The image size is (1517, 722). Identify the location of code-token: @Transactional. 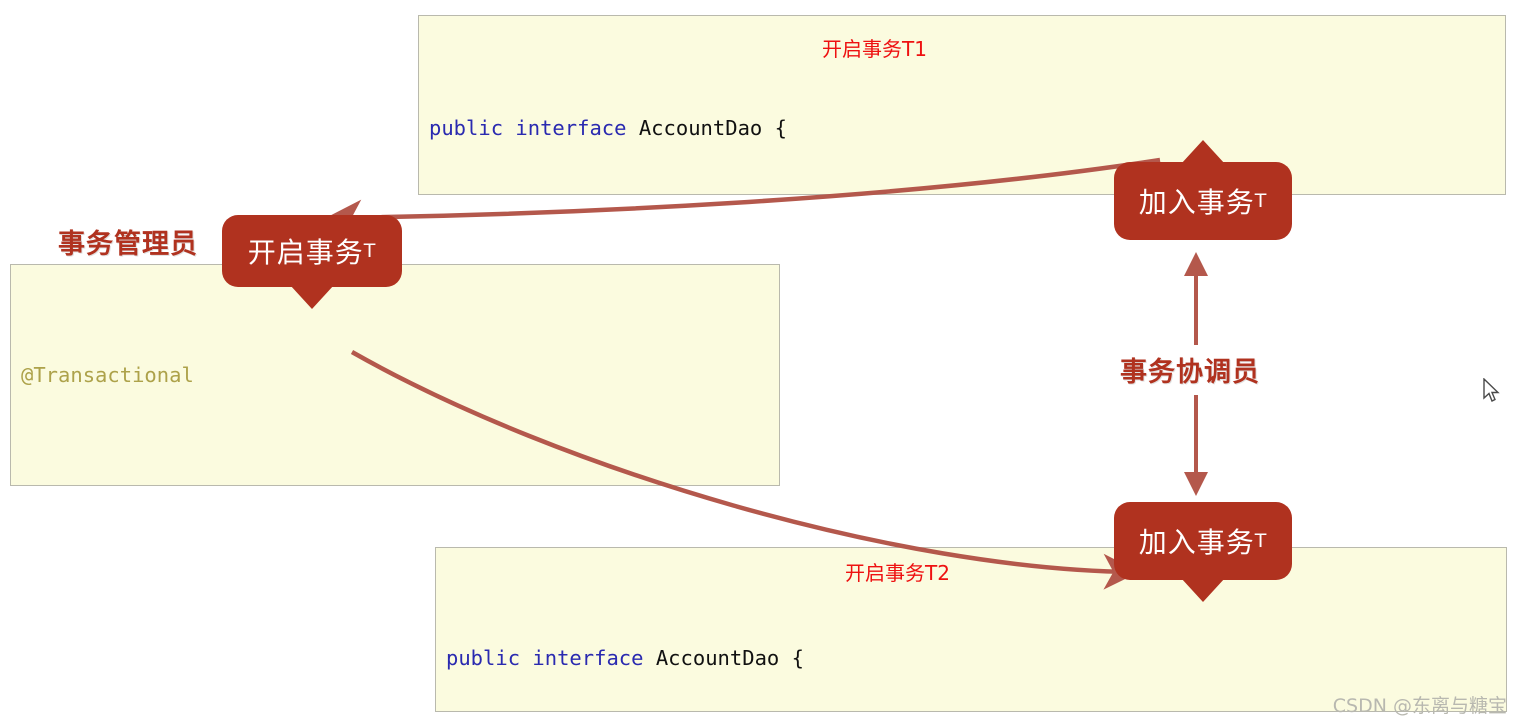
(107, 375).